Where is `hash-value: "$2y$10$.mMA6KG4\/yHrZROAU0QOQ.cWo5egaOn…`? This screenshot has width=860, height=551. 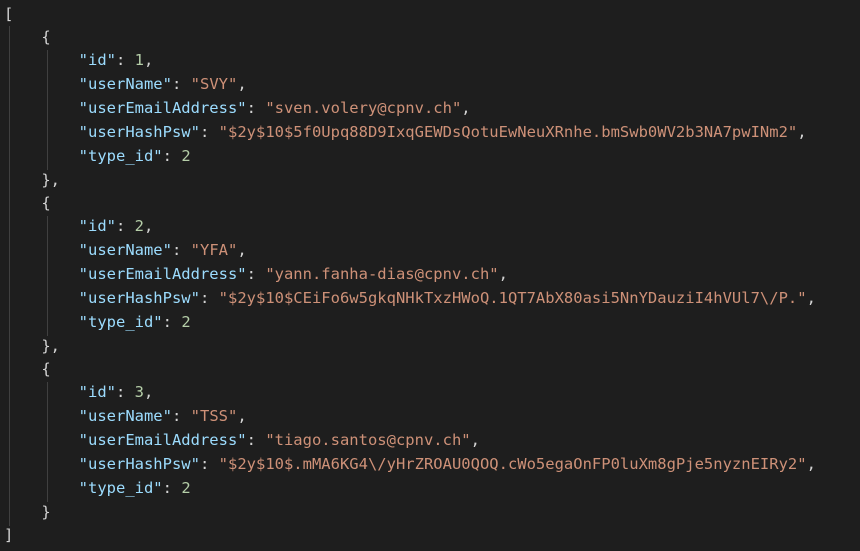 hash-value: "$2y$10$.mMA6KG4\/yHrZROAU0QOQ.cWo5egaOn… is located at coordinates (512, 464).